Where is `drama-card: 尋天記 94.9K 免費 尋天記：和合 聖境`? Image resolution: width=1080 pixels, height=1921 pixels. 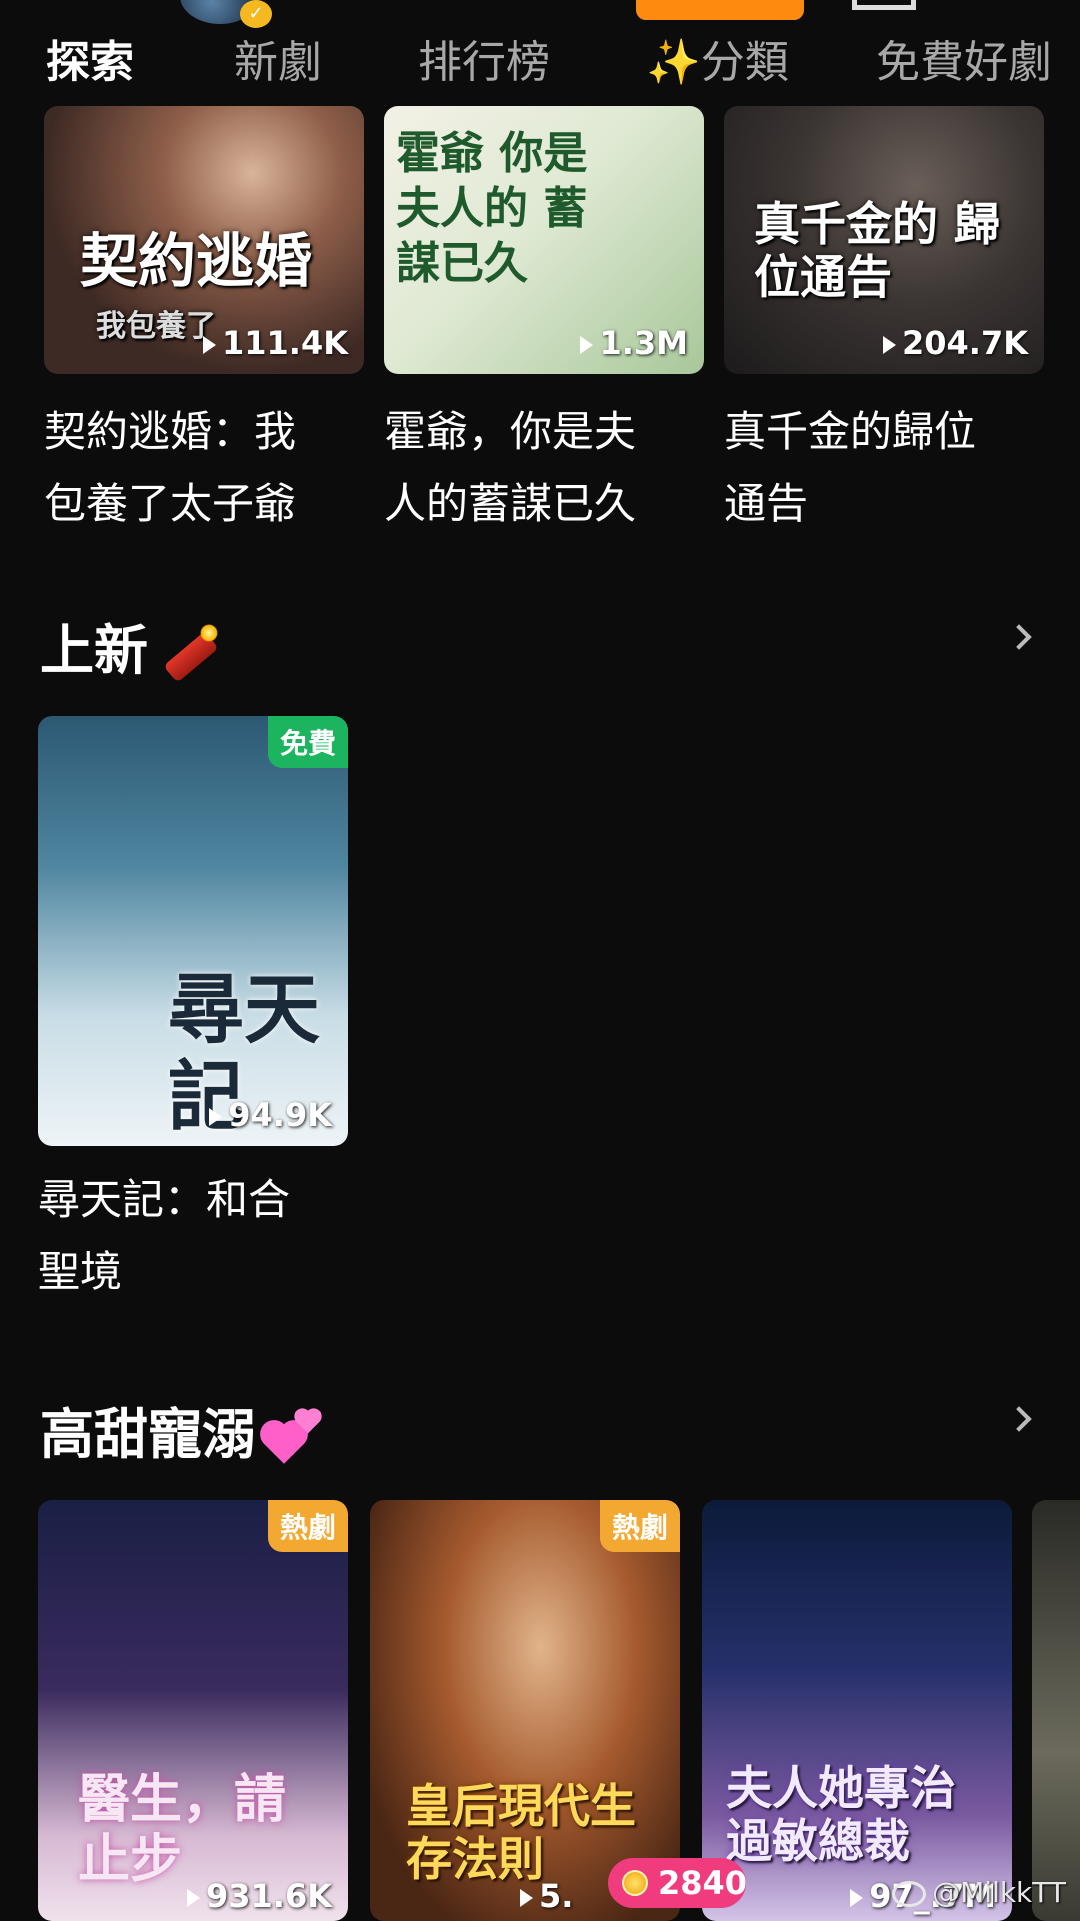 drama-card: 尋天記 94.9K 免費 尋天記：和合 聖境 is located at coordinates (193, 1021).